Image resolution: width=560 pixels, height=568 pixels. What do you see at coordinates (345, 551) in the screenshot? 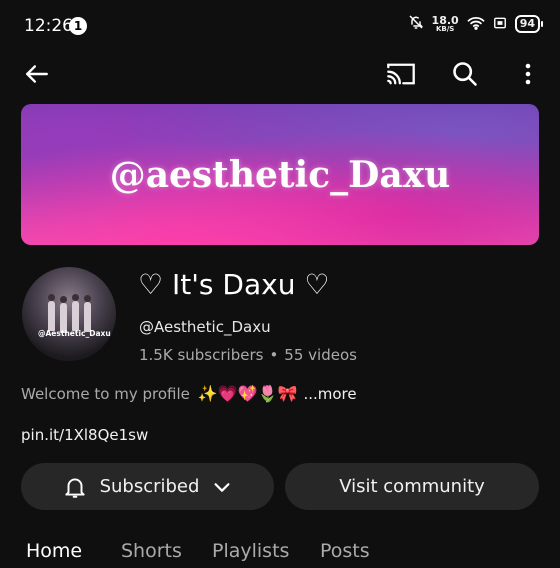
I see `tab-posts: Posts` at bounding box center [345, 551].